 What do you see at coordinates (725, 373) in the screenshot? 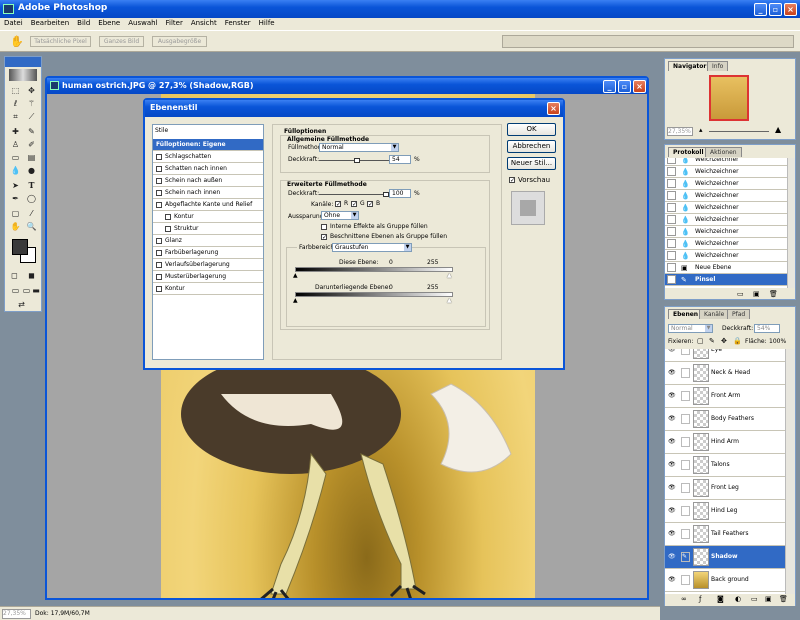
I see `layer-row: 👁 Neck & Head` at bounding box center [725, 373].